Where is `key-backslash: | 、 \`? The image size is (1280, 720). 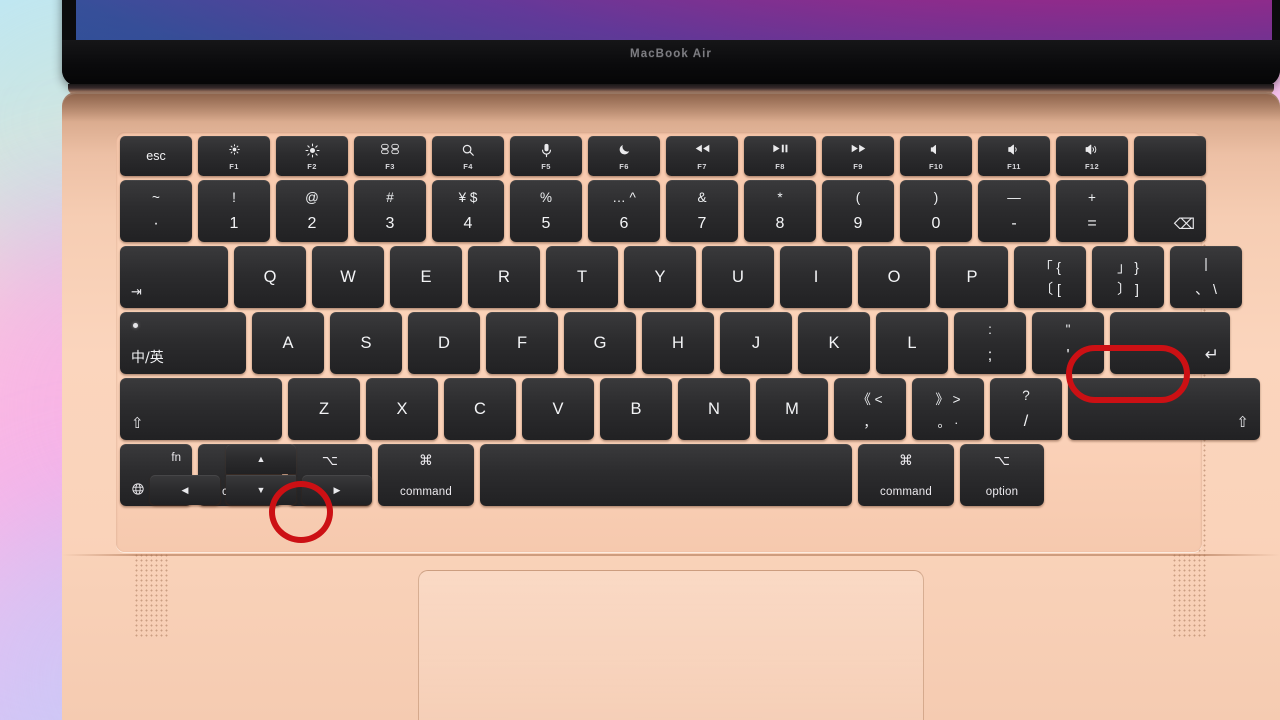 key-backslash: | 、 \ is located at coordinates (1206, 277).